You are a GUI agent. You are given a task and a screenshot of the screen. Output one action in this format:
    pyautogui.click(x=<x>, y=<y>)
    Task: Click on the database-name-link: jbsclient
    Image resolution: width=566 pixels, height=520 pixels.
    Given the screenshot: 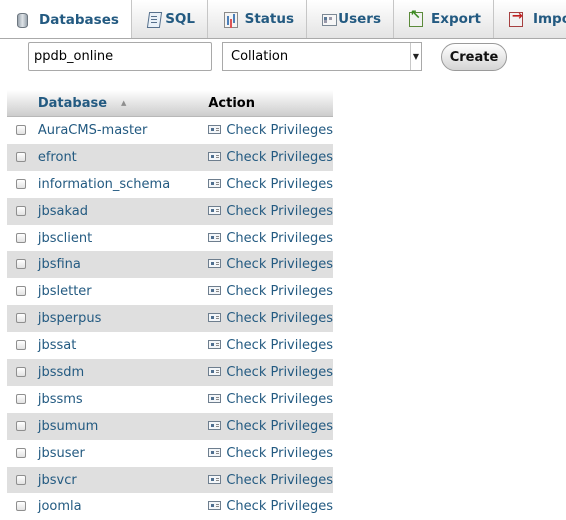 What is the action you would take?
    pyautogui.click(x=116, y=238)
    